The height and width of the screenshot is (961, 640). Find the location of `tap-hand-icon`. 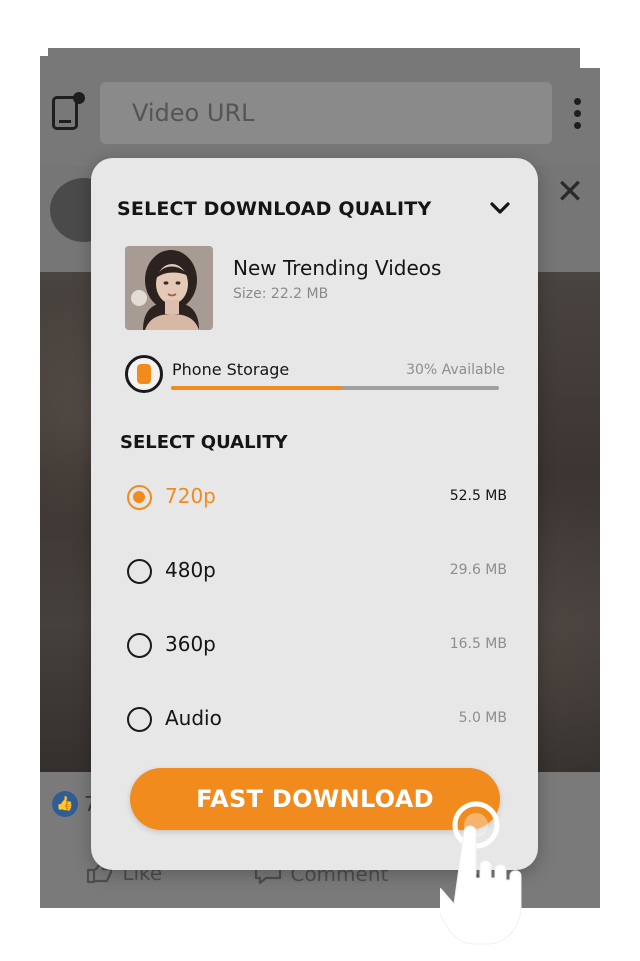

tap-hand-icon is located at coordinates (481, 885).